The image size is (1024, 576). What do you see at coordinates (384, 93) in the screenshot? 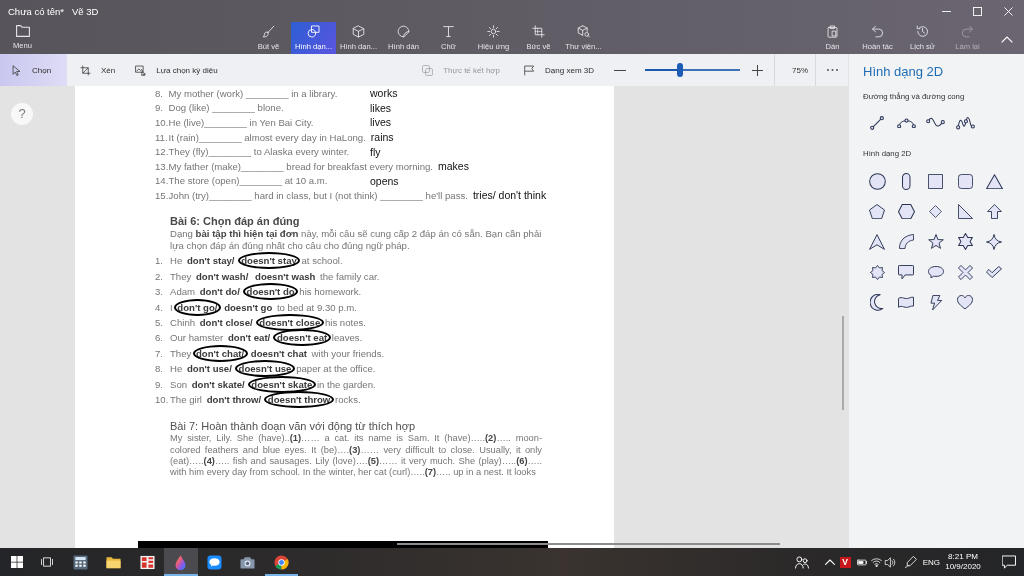
I see `answer-text: works` at bounding box center [384, 93].